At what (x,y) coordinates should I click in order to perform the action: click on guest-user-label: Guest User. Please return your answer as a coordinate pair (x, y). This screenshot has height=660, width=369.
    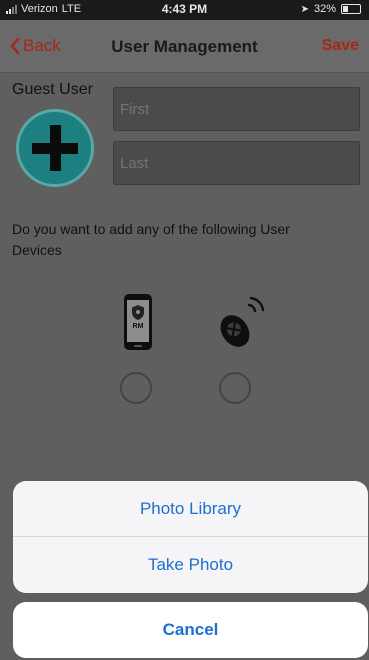
    Looking at the image, I should click on (52, 89).